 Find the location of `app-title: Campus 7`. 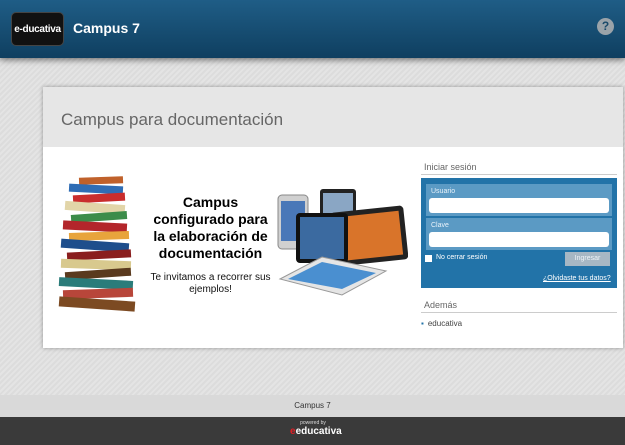

app-title: Campus 7 is located at coordinates (106, 28).